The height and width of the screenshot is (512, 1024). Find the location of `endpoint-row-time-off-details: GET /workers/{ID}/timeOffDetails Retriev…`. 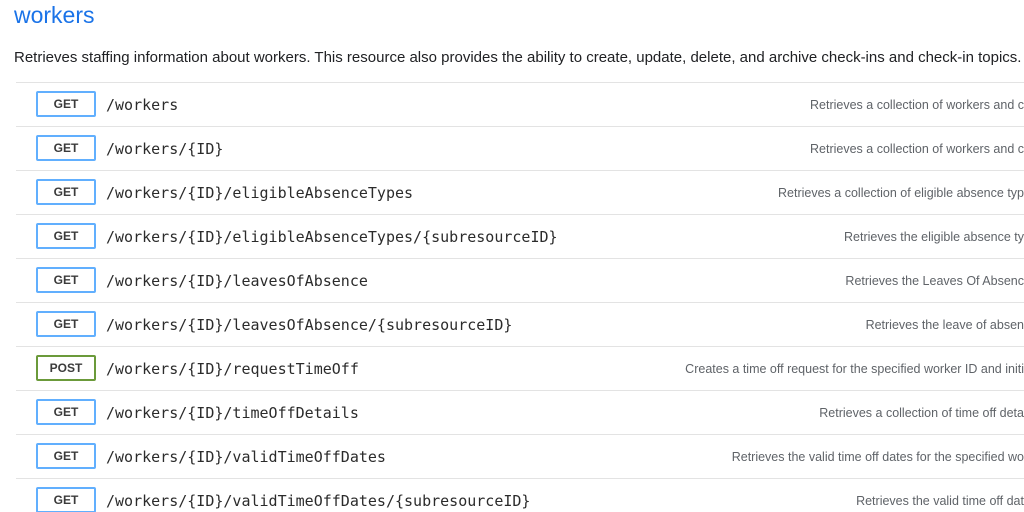

endpoint-row-time-off-details: GET /workers/{ID}/timeOffDetails Retriev… is located at coordinates (520, 412).